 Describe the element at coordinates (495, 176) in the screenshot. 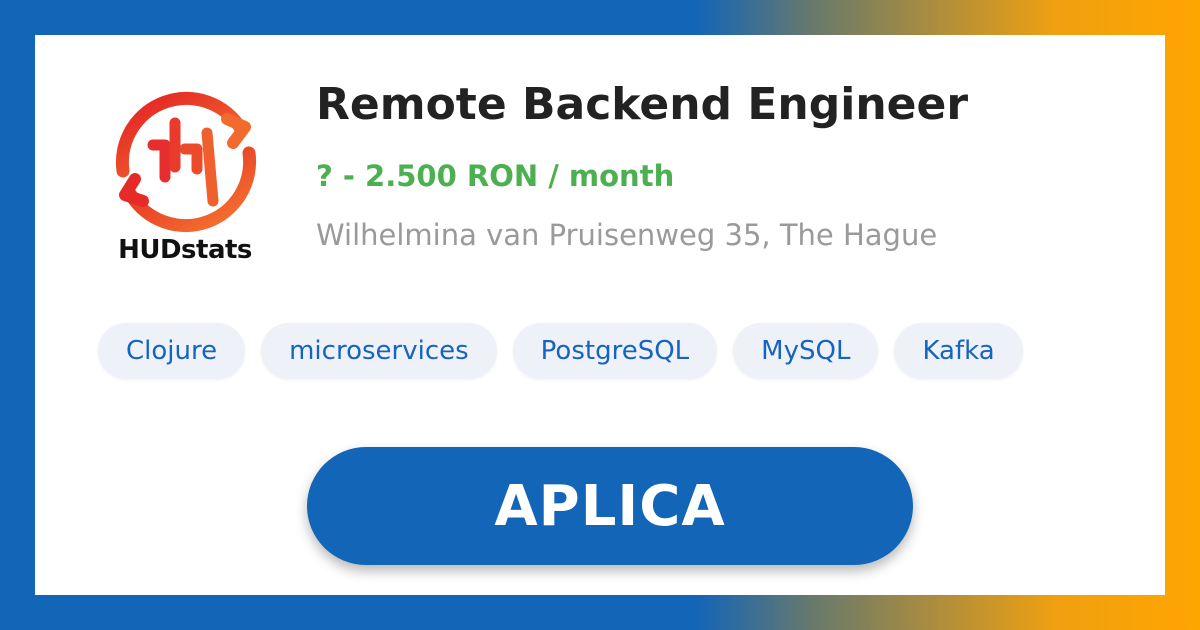

I see `salary-range: ? - 2.500 RON / month` at that location.